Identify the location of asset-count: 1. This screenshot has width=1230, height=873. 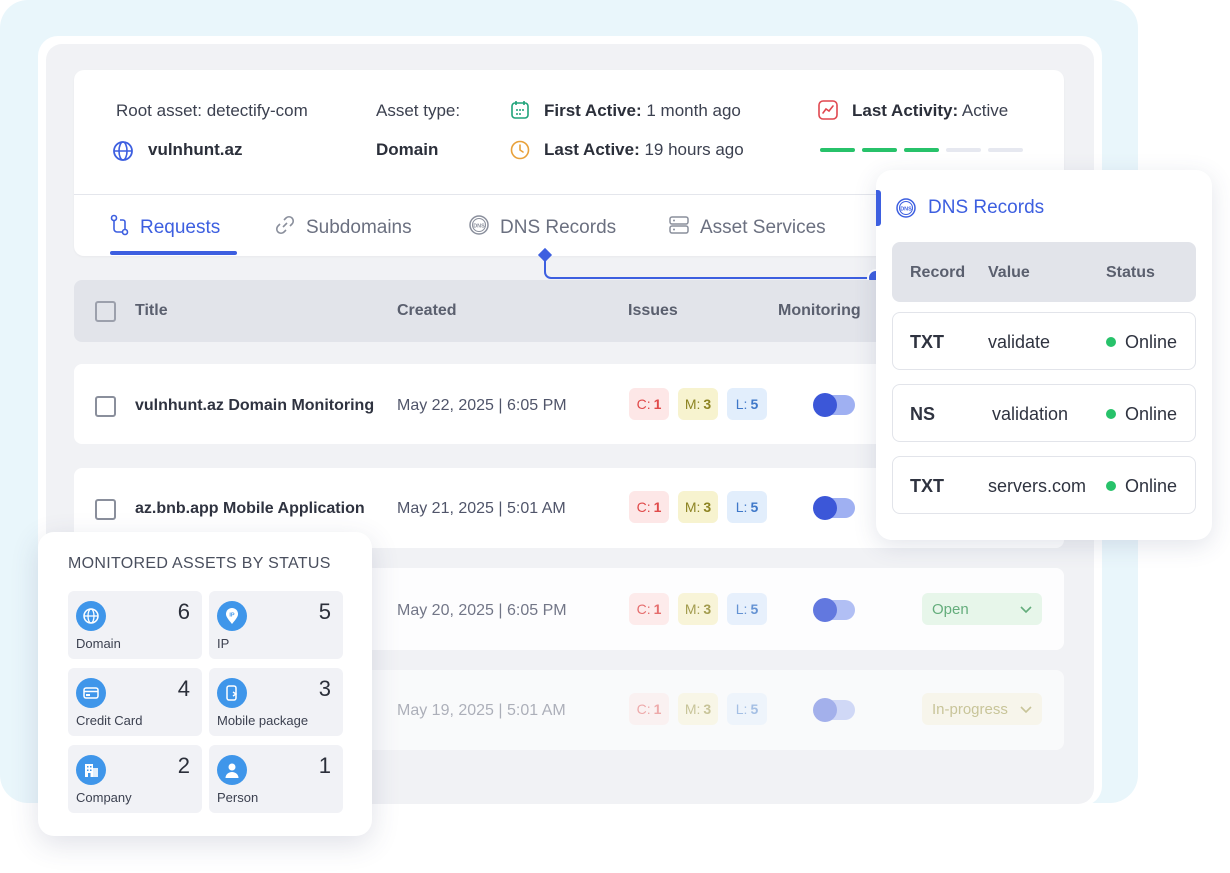
(324, 765).